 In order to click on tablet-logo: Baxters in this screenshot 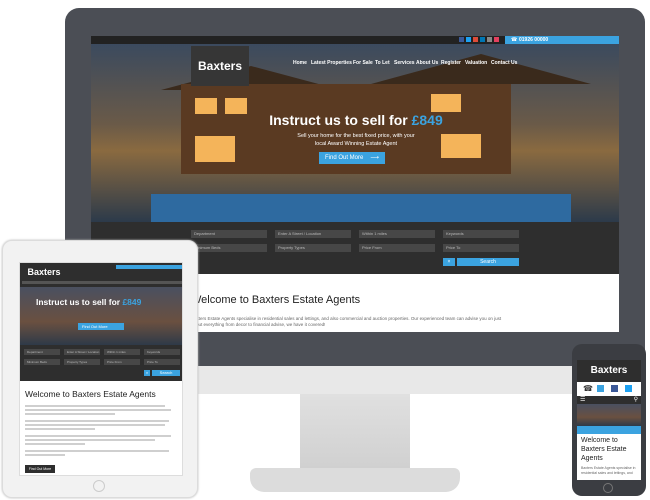, I will do `click(44, 272)`.